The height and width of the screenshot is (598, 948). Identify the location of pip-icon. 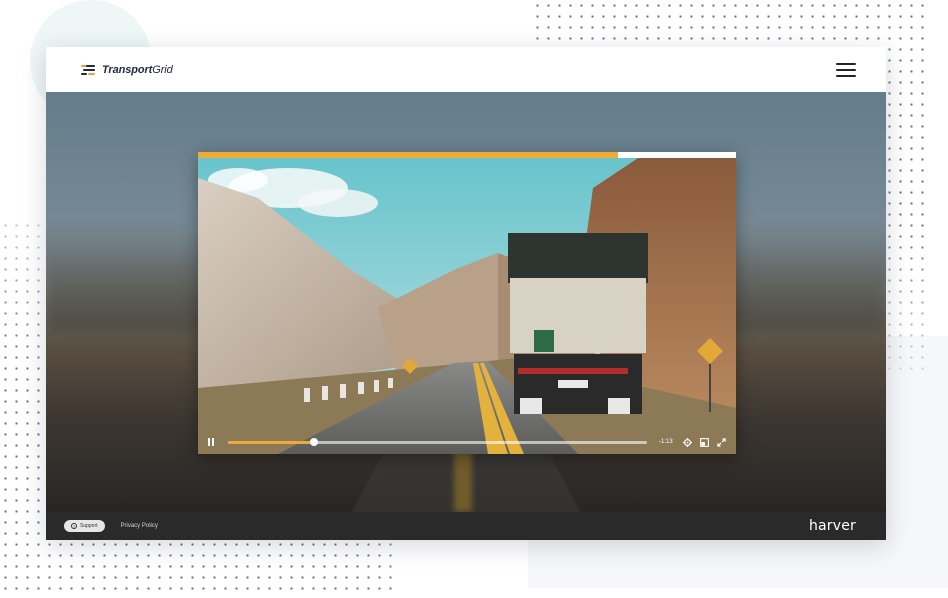
(704, 442).